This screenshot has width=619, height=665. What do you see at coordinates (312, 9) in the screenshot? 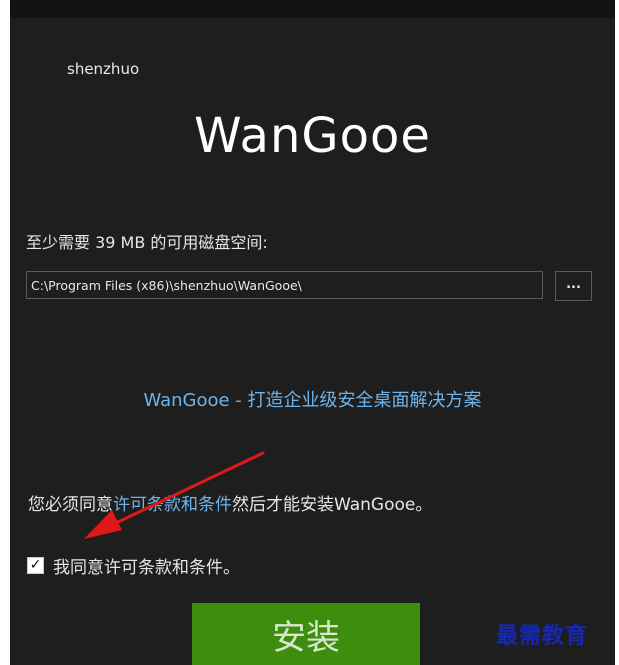
I see `title-bar` at bounding box center [312, 9].